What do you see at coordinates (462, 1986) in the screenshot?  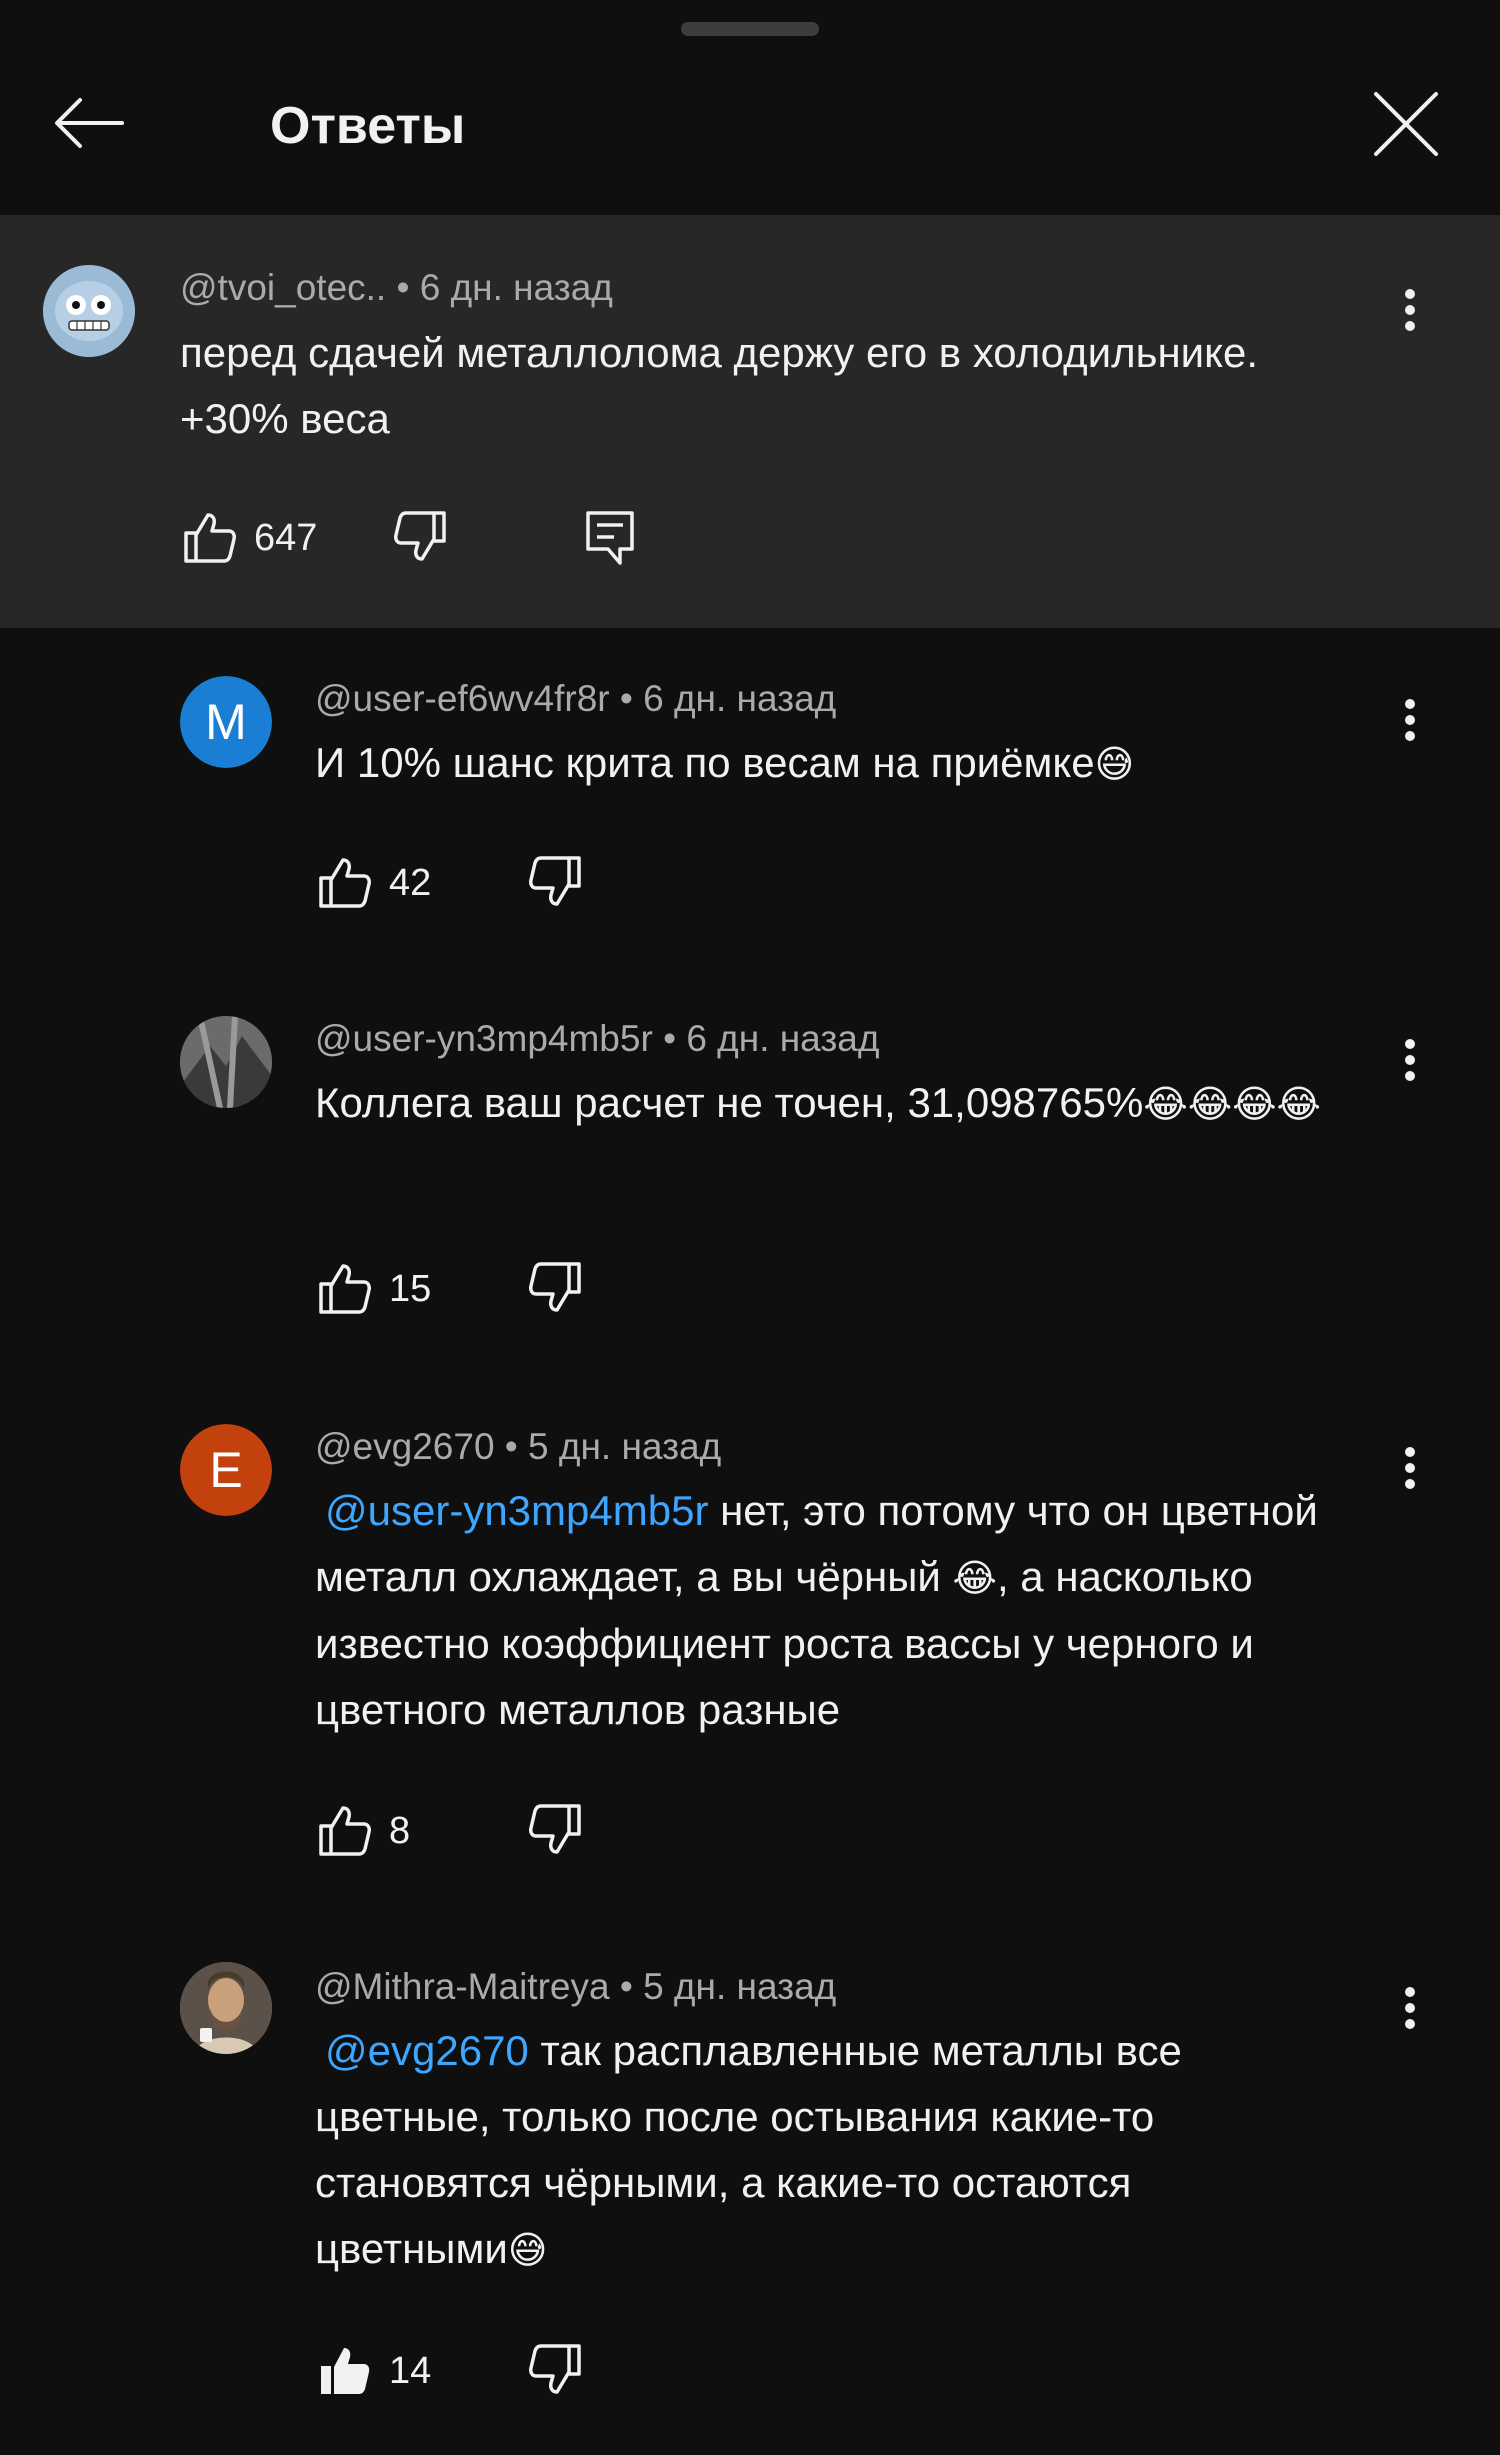 I see `comment-author: @Mithra-Maitreya` at bounding box center [462, 1986].